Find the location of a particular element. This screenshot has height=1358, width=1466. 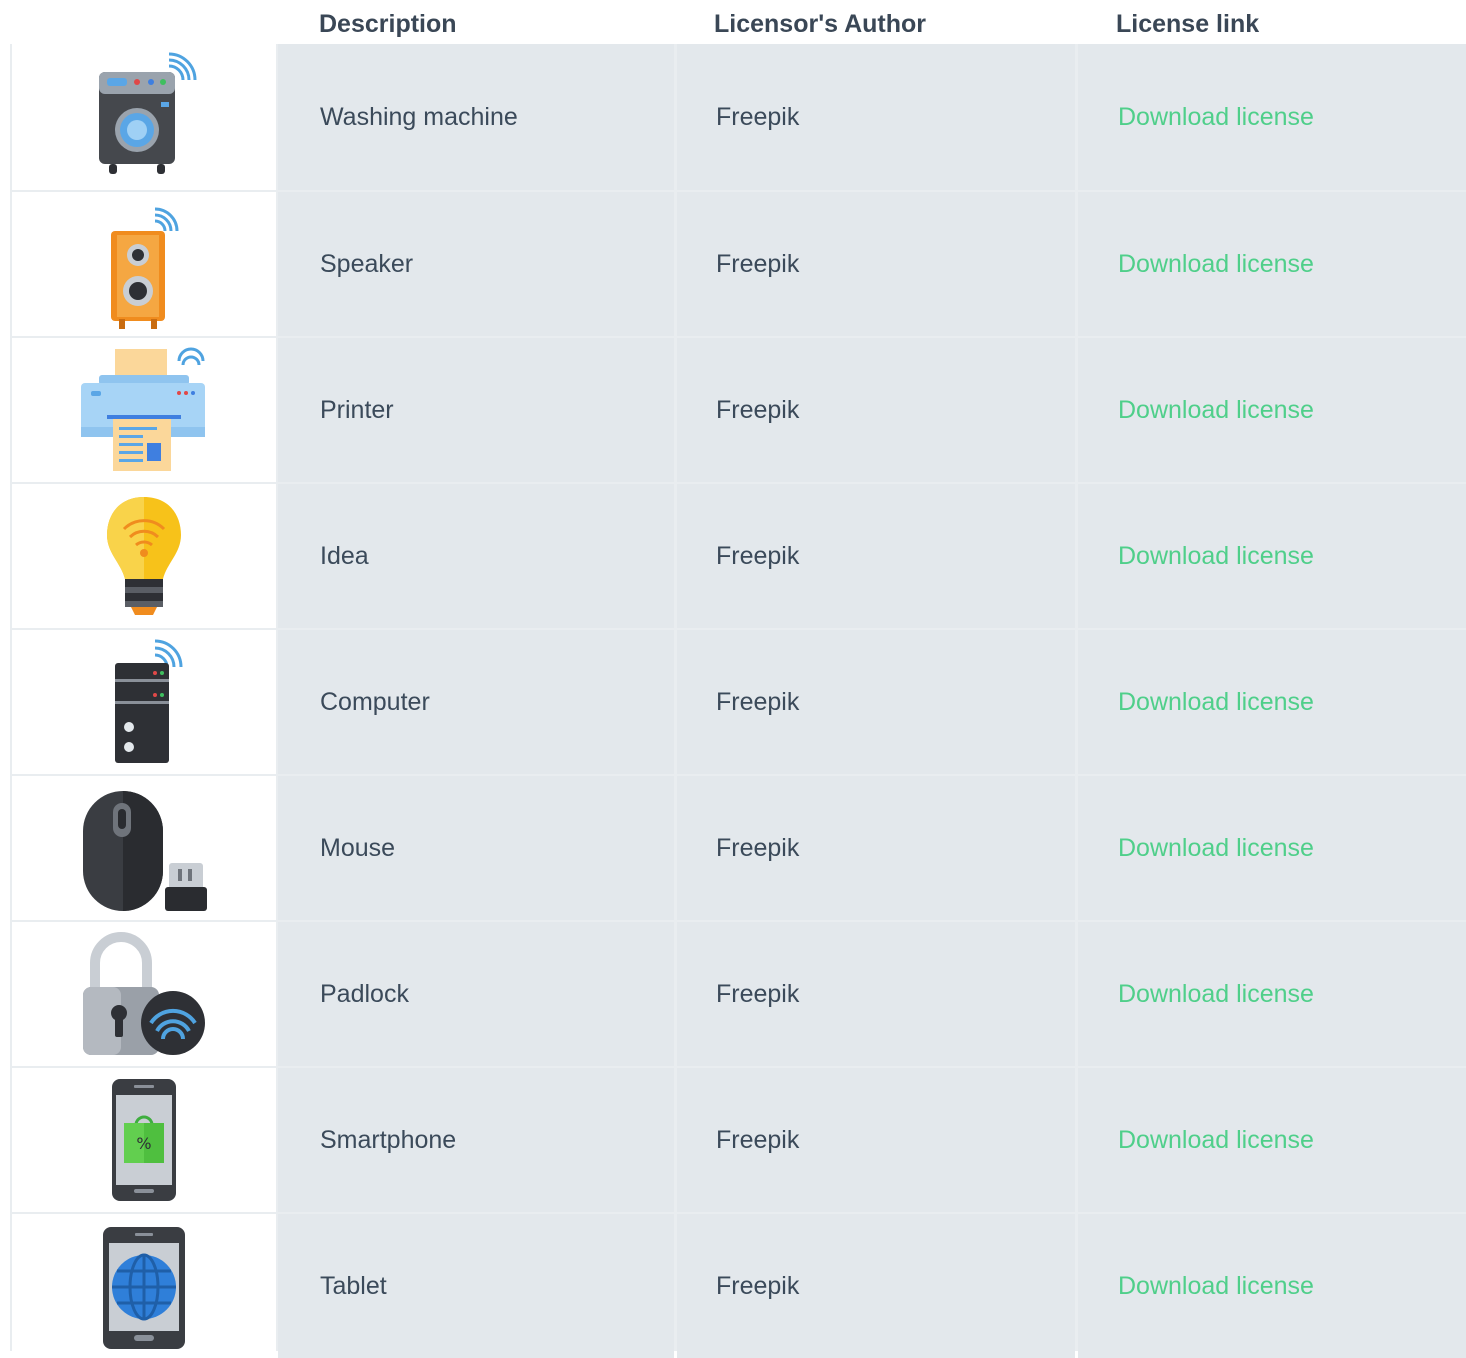

description-cell: Padlock is located at coordinates (476, 994).